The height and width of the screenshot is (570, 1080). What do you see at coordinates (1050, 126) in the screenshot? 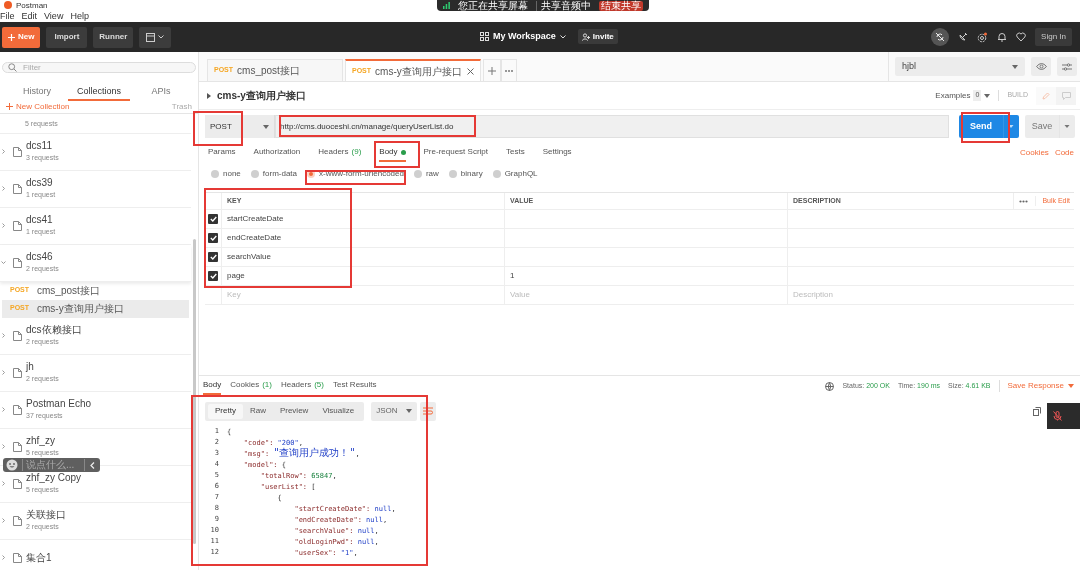
I see `save-button: Save` at bounding box center [1050, 126].